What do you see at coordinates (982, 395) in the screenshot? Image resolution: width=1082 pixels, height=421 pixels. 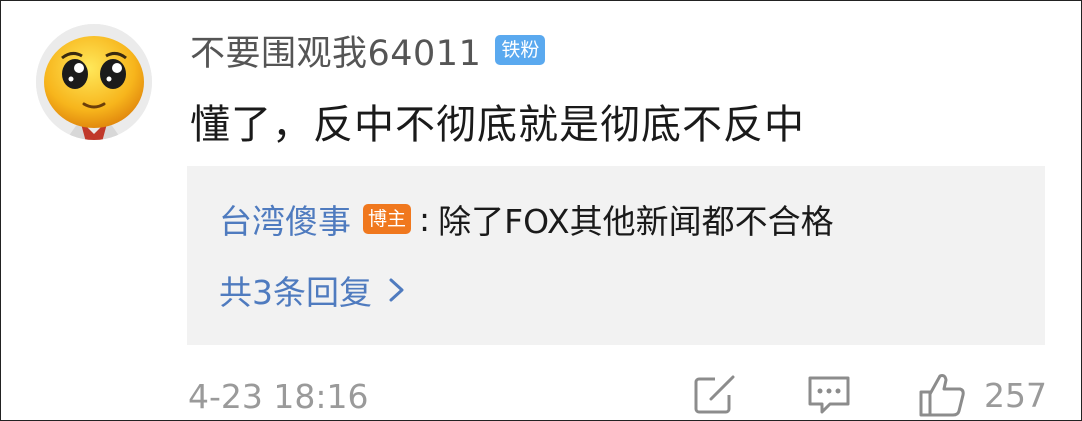 I see `like-button: 257` at bounding box center [982, 395].